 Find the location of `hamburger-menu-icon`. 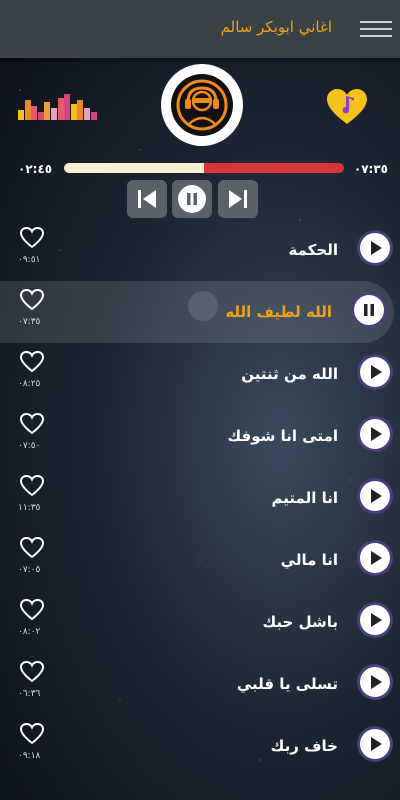

hamburger-menu-icon is located at coordinates (376, 29).